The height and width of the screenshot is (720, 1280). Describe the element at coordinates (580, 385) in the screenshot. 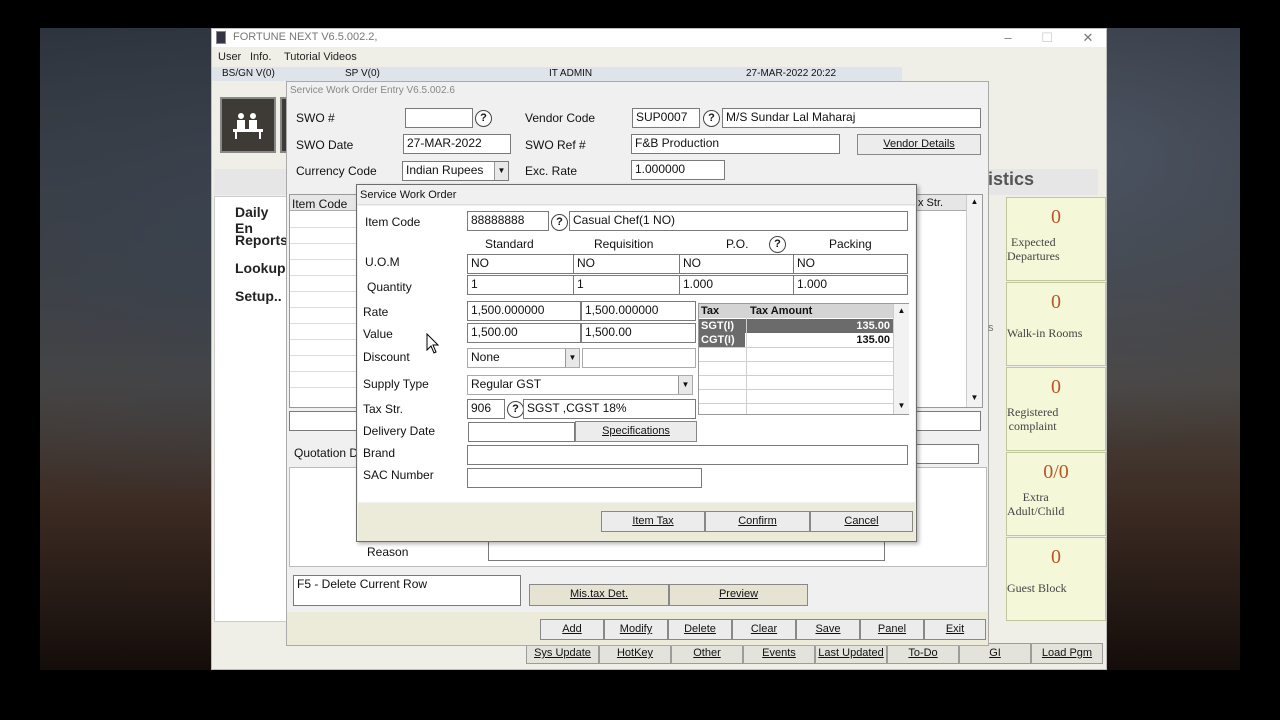

I see `supply-type-select: Regular GST ▼` at that location.